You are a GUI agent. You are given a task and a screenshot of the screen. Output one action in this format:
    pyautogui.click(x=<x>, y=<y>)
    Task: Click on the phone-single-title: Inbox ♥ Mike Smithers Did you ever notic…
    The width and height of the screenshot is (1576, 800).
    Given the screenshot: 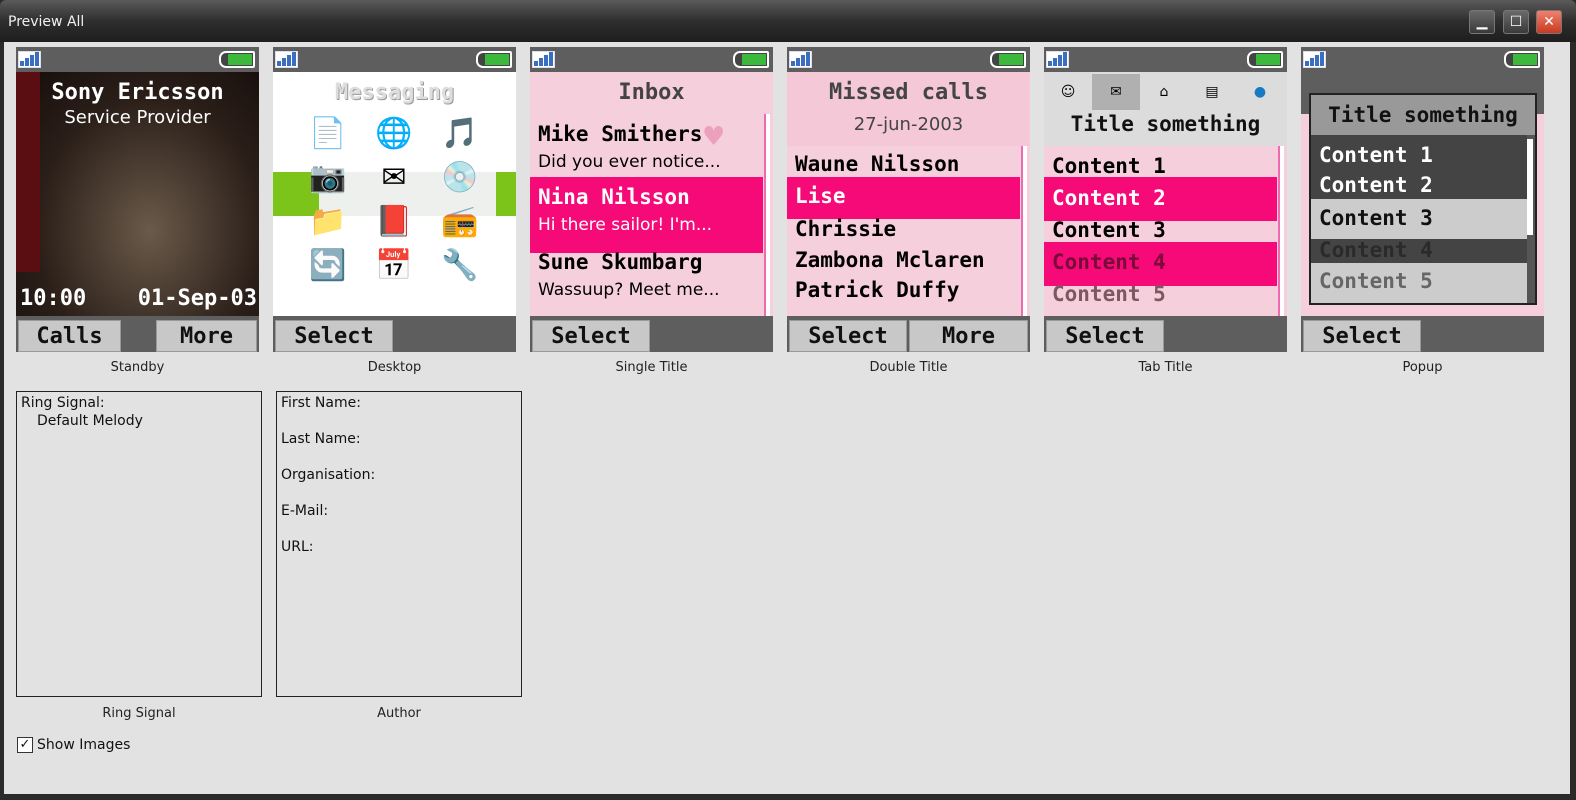 What is the action you would take?
    pyautogui.click(x=651, y=199)
    